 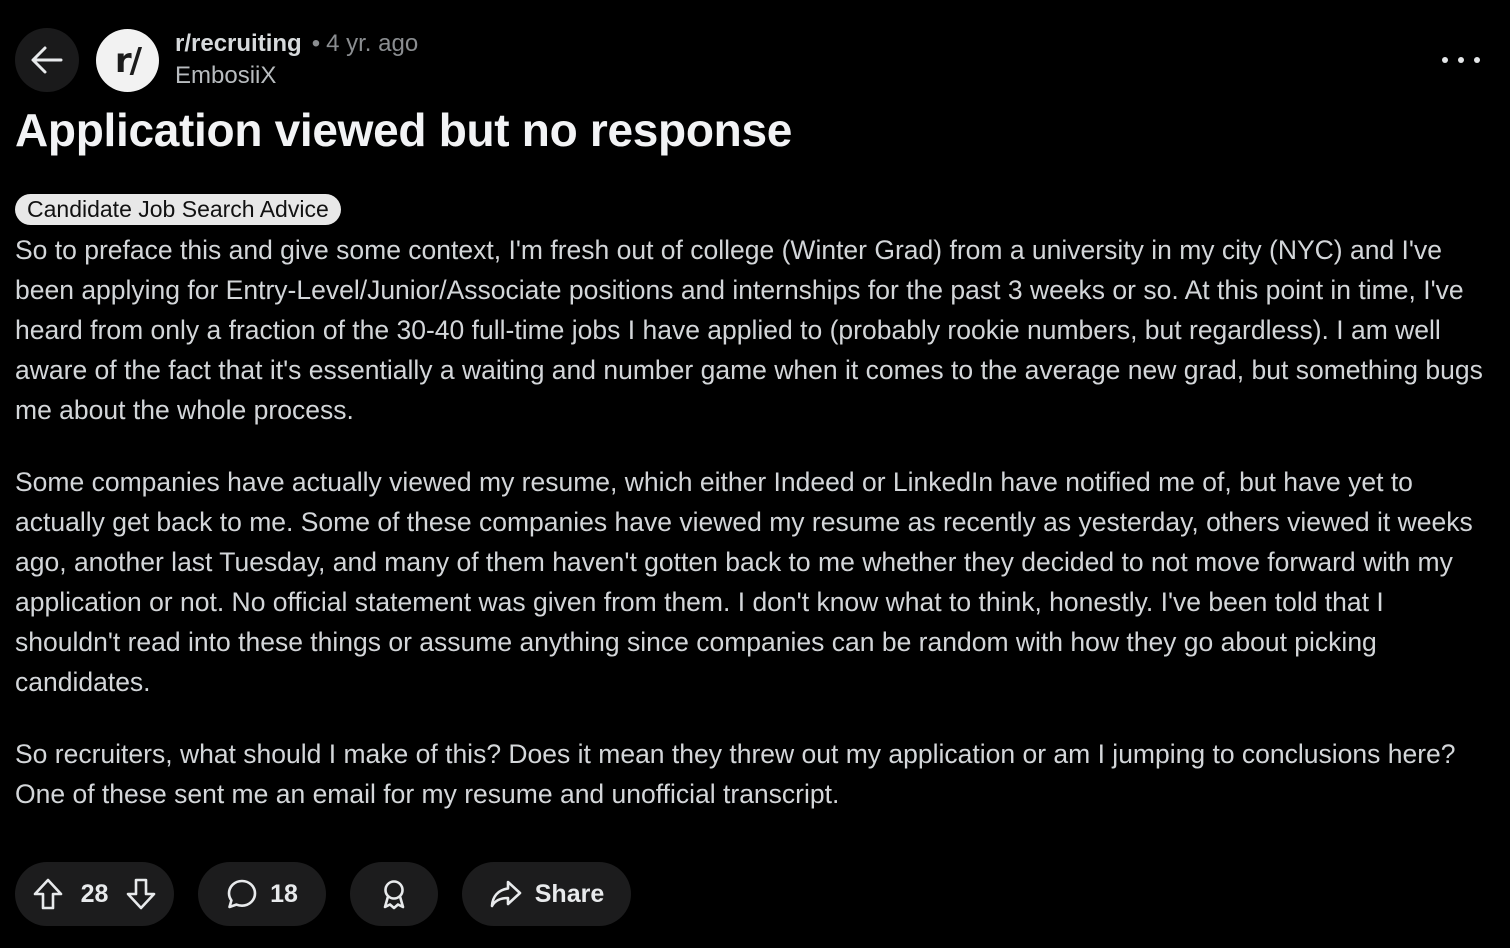 What do you see at coordinates (569, 893) in the screenshot?
I see `share-label: Share` at bounding box center [569, 893].